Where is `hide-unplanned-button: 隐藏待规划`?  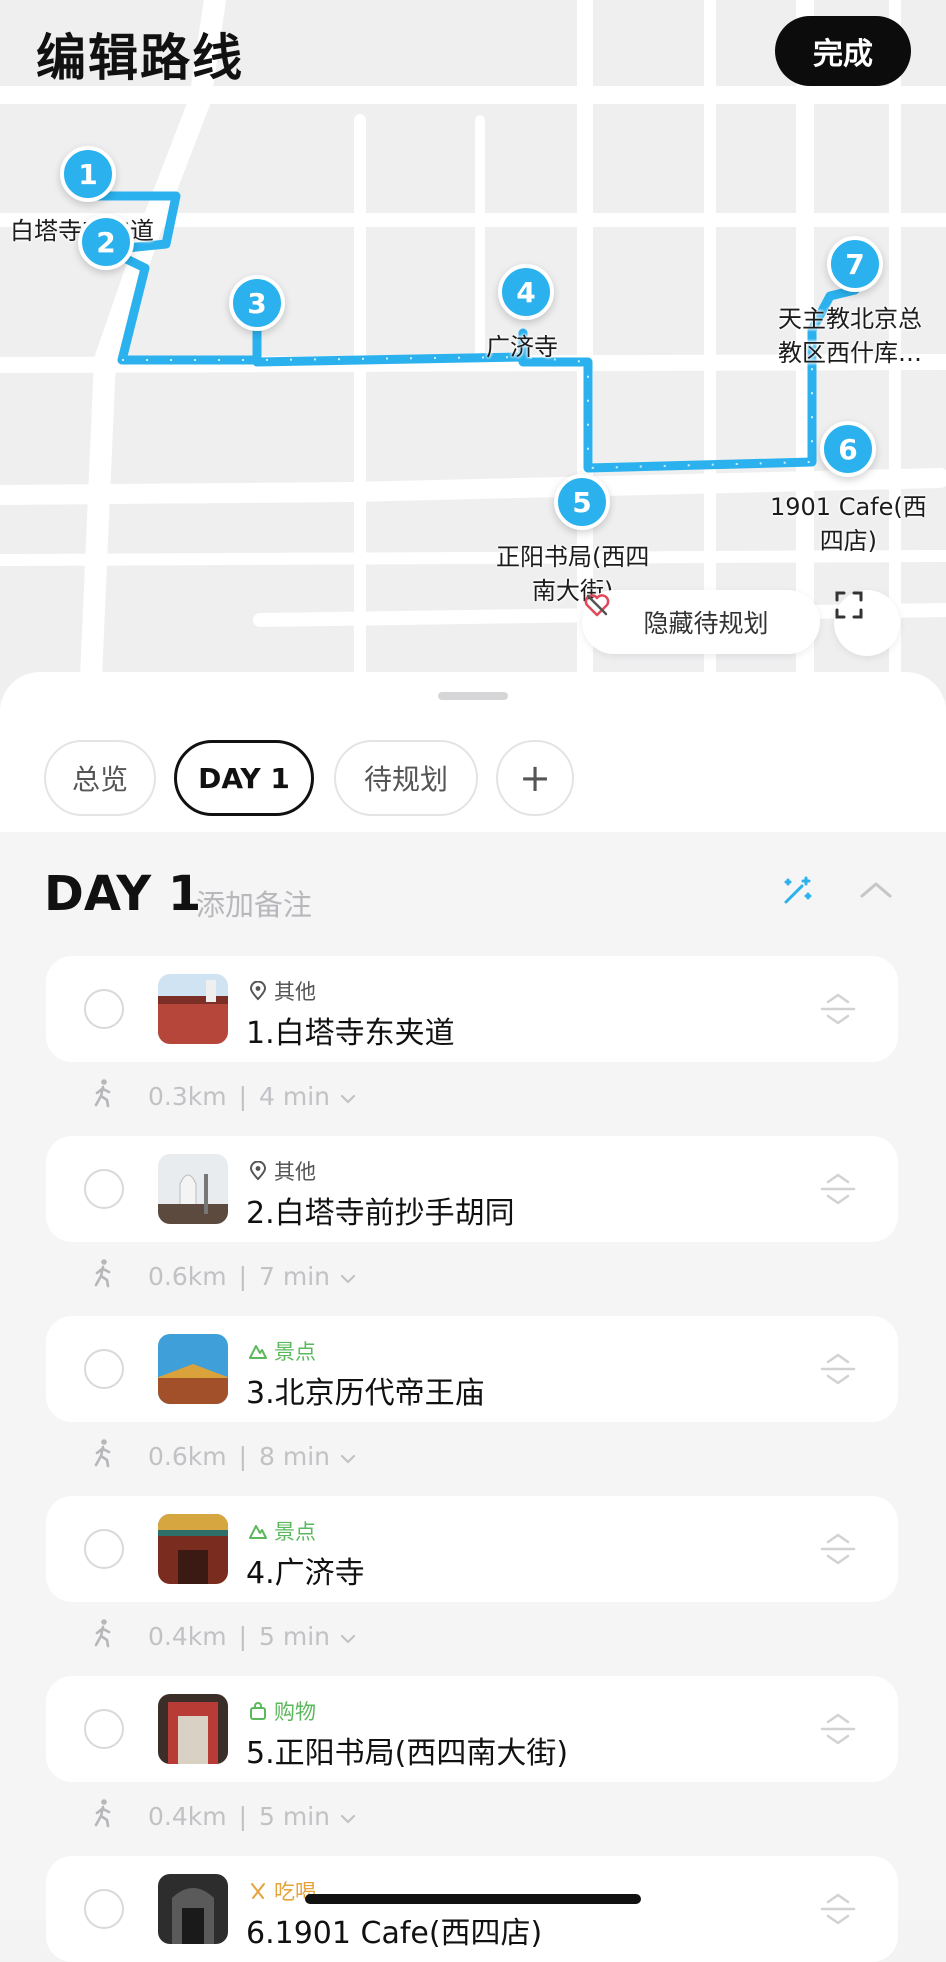
hide-unplanned-button: 隐藏待规划 is located at coordinates (701, 622).